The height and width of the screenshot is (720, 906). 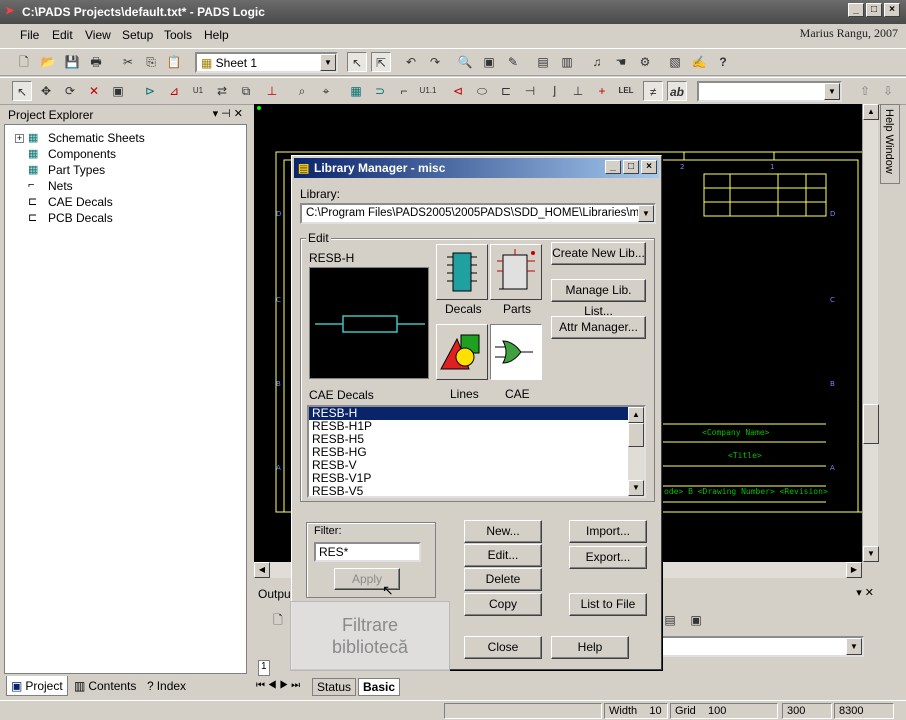 What do you see at coordinates (174, 62) in the screenshot?
I see `paste-icon: 📋` at bounding box center [174, 62].